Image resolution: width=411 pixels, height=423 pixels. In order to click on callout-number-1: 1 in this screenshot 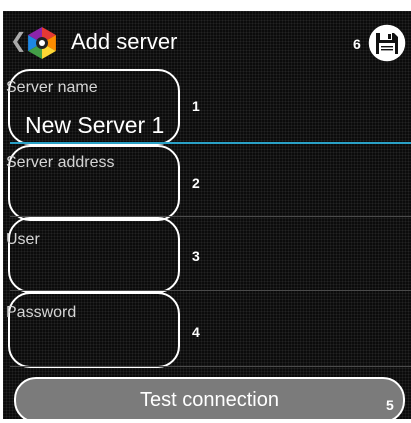, I will do `click(196, 106)`.